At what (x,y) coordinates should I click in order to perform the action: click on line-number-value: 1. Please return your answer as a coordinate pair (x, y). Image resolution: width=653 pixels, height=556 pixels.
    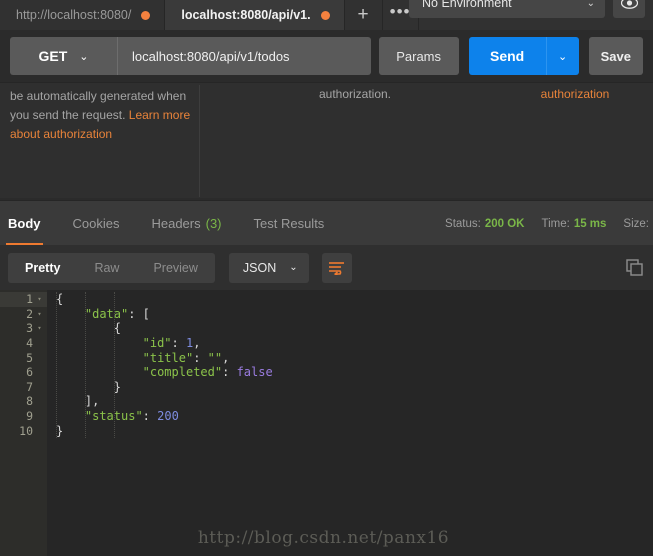
    Looking at the image, I should click on (29, 299).